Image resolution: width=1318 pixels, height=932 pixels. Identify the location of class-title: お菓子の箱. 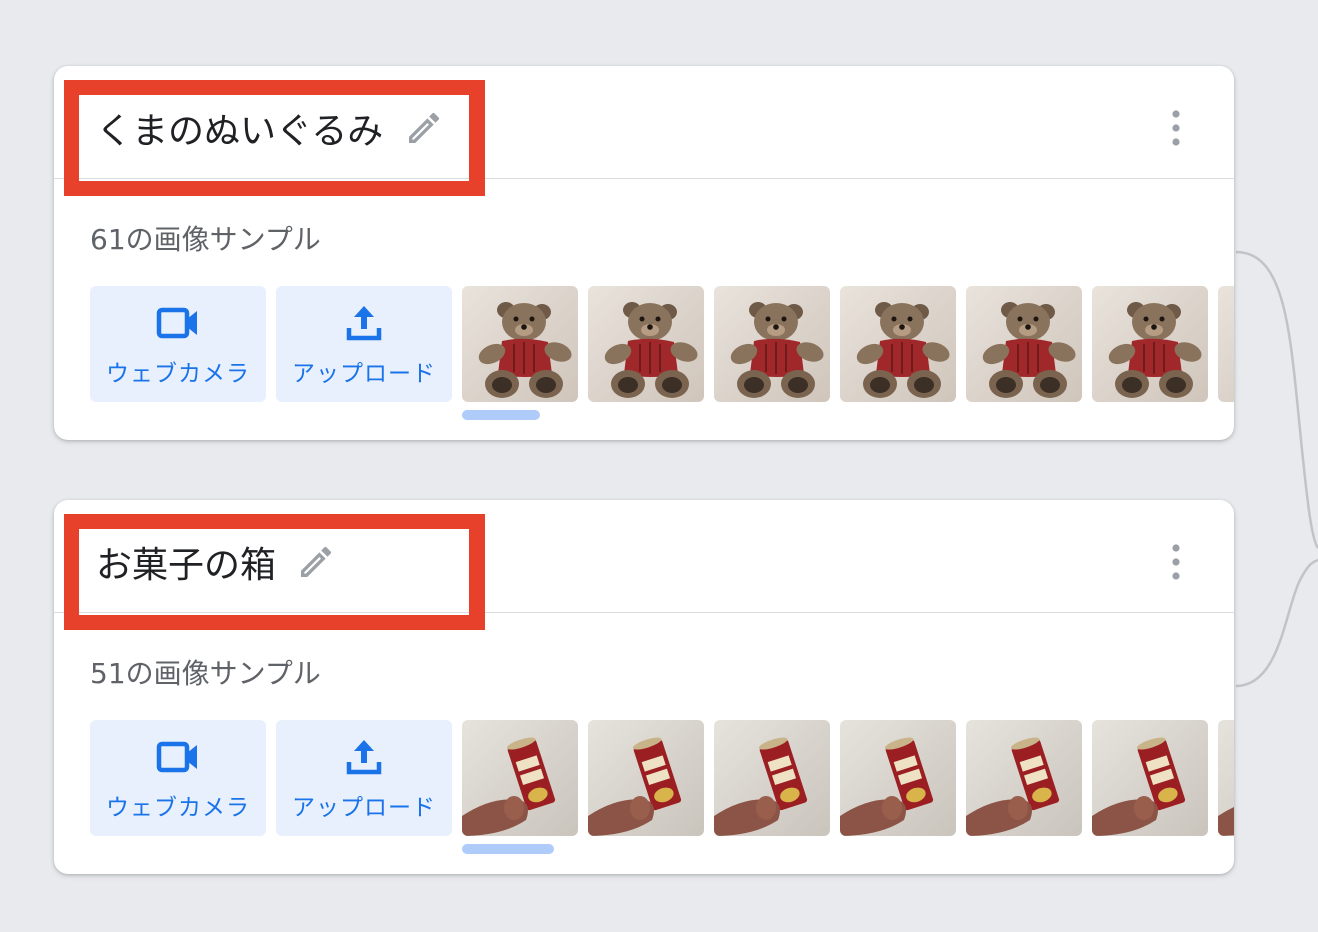
(186, 566).